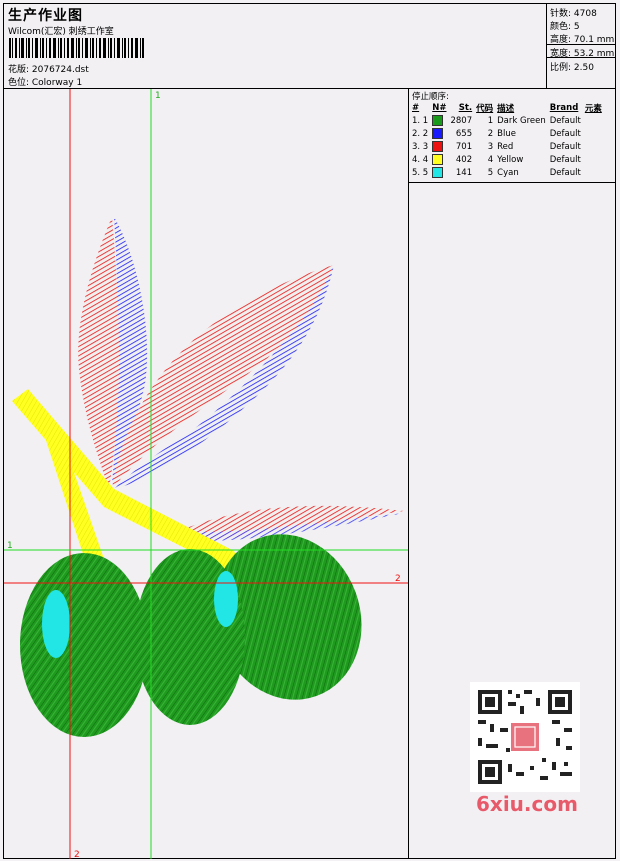 The width and height of the screenshot is (620, 861). What do you see at coordinates (76, 48) in the screenshot?
I see `barcode` at bounding box center [76, 48].